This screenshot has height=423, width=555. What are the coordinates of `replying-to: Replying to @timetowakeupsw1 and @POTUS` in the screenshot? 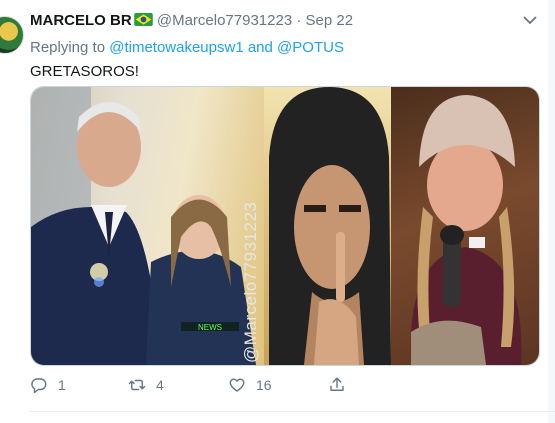 It's located at (187, 47).